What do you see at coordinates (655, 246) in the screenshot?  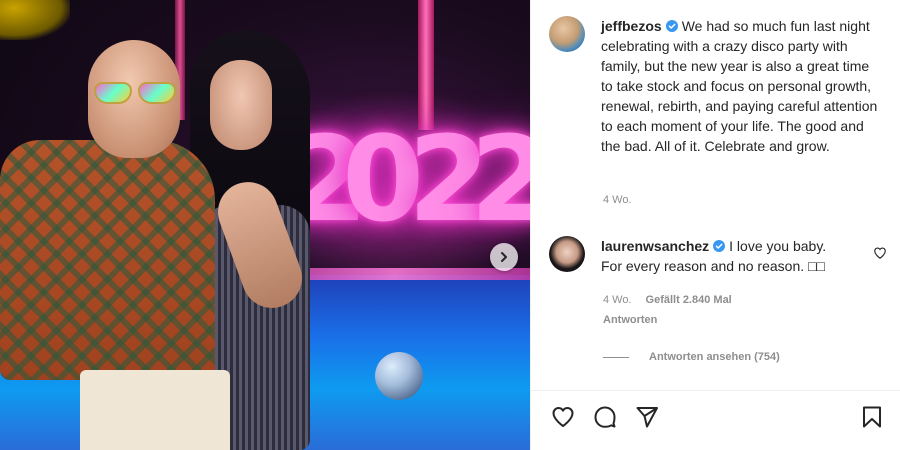 I see `reply-username: laurenwsanchez` at bounding box center [655, 246].